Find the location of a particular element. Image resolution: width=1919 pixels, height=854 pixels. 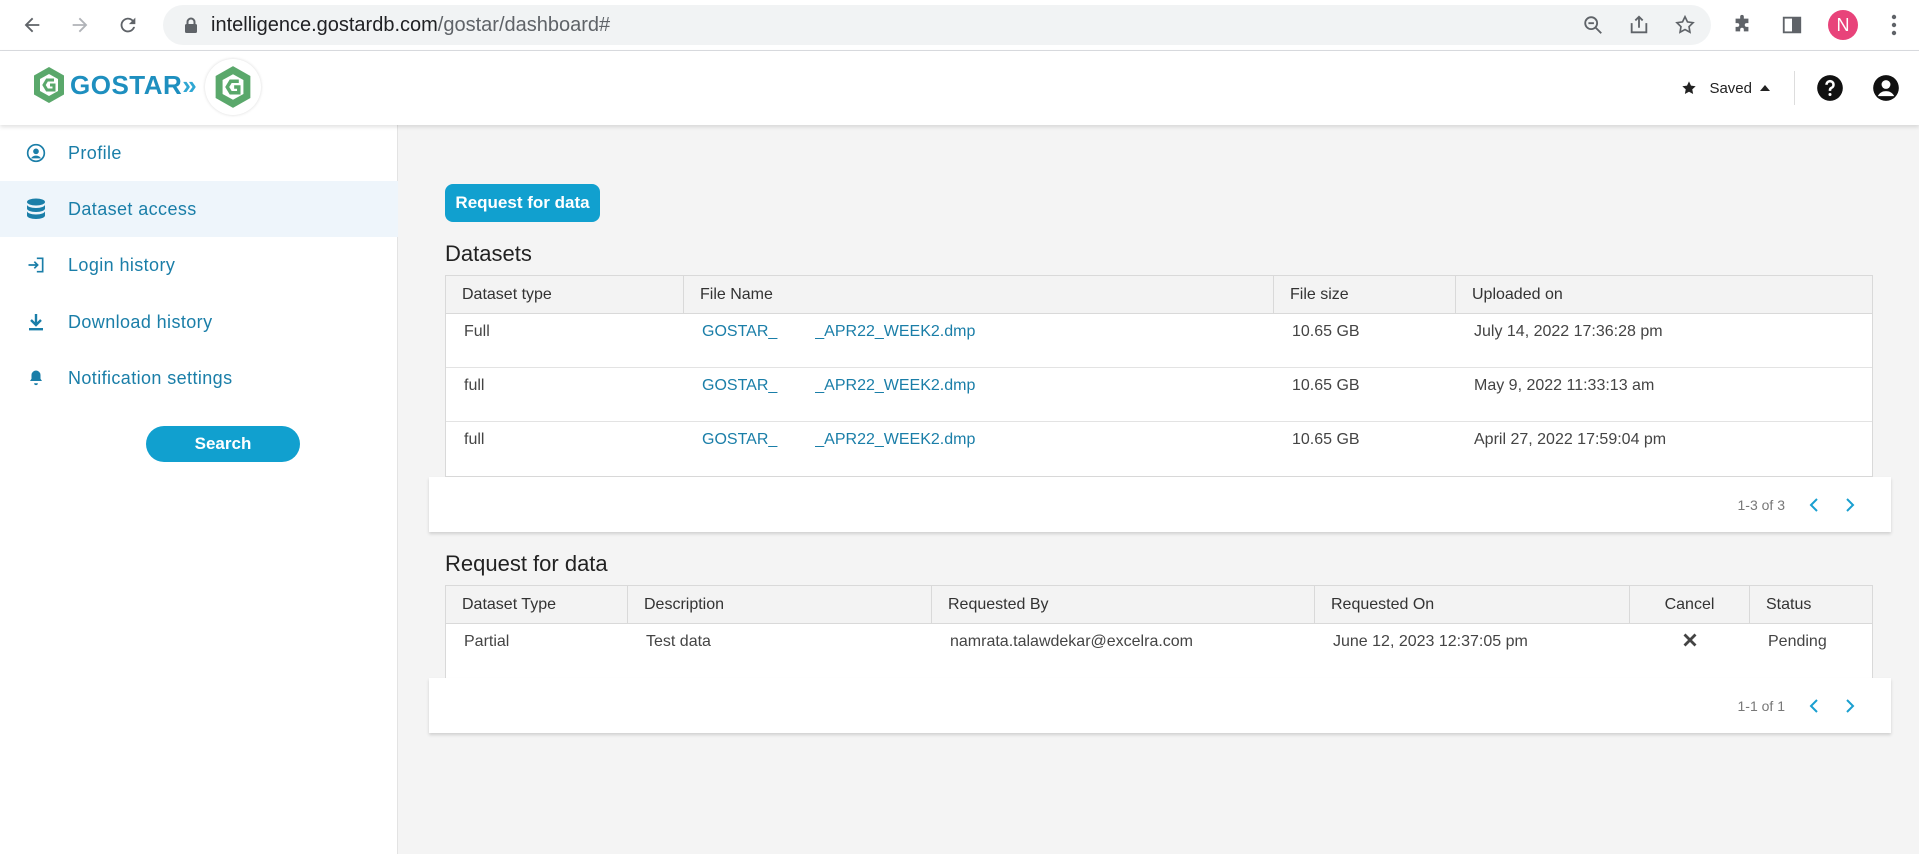

logo-badge is located at coordinates (233, 87).